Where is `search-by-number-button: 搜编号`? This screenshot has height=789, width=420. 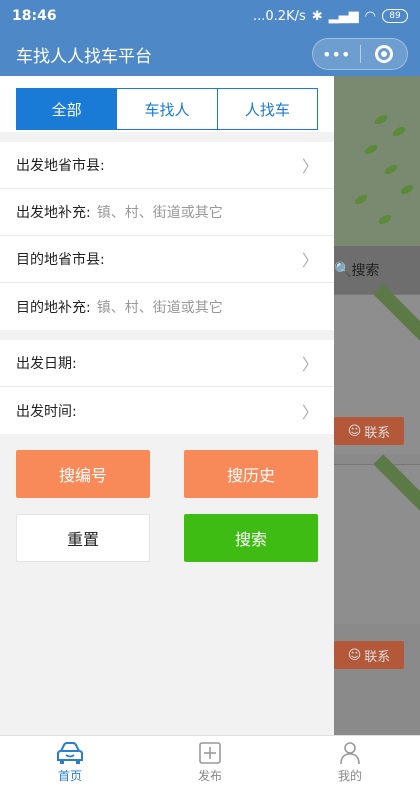 search-by-number-button: 搜编号 is located at coordinates (83, 474).